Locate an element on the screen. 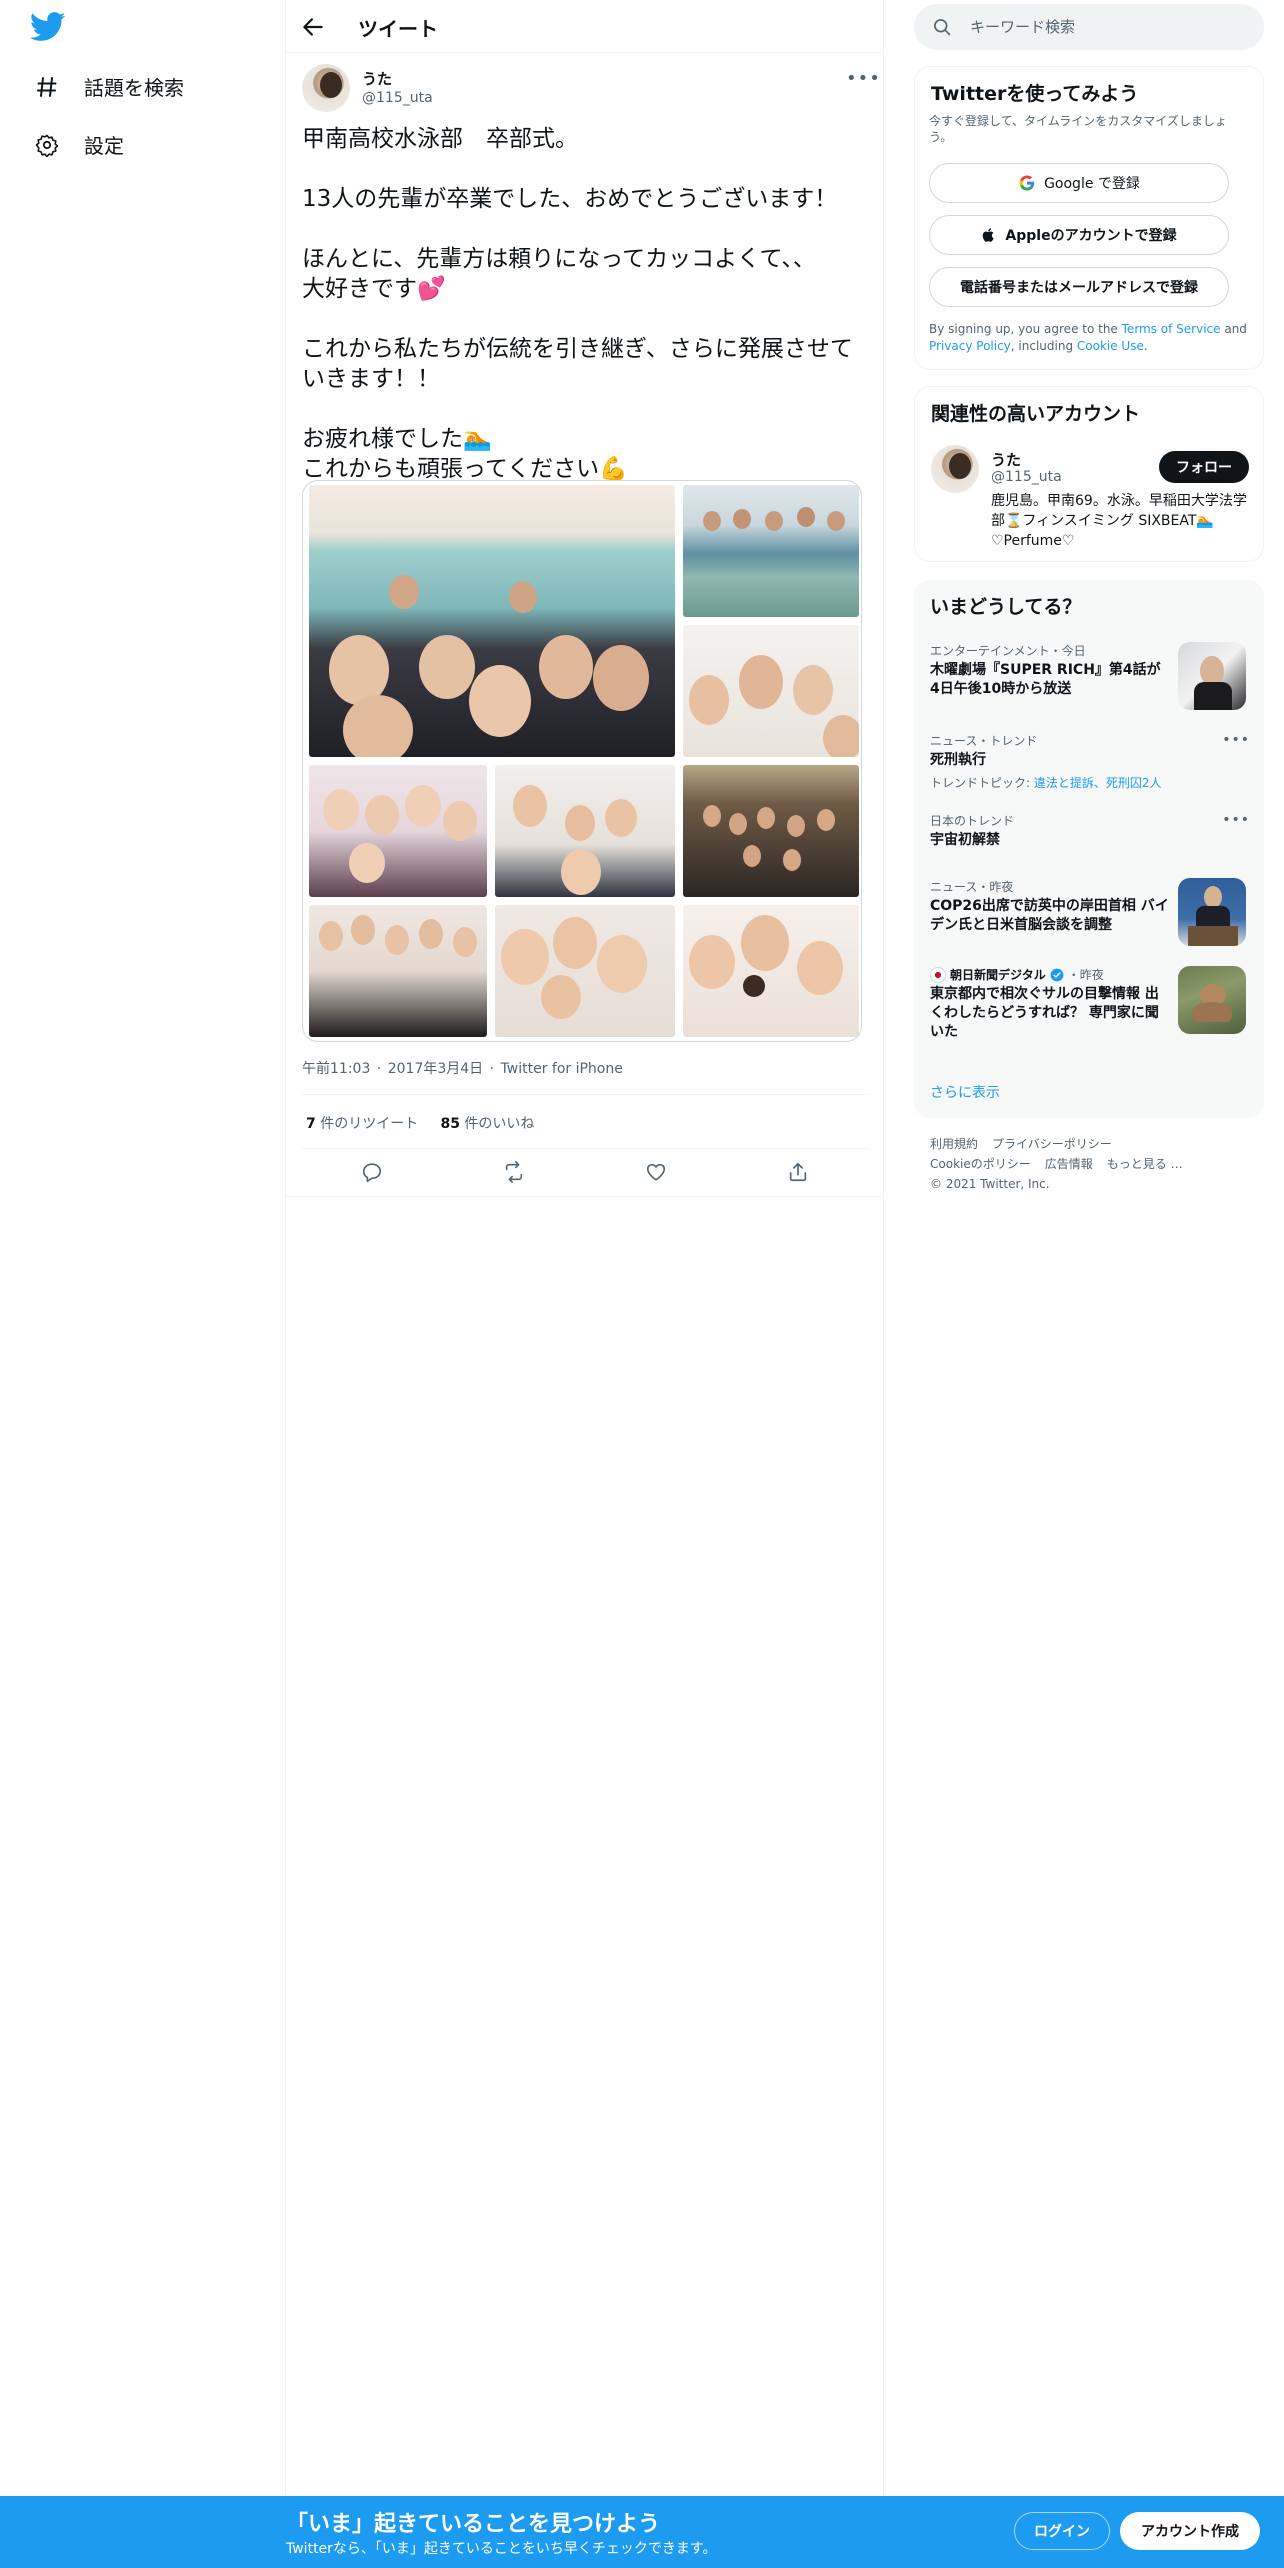  reply-icon is located at coordinates (372, 1172).